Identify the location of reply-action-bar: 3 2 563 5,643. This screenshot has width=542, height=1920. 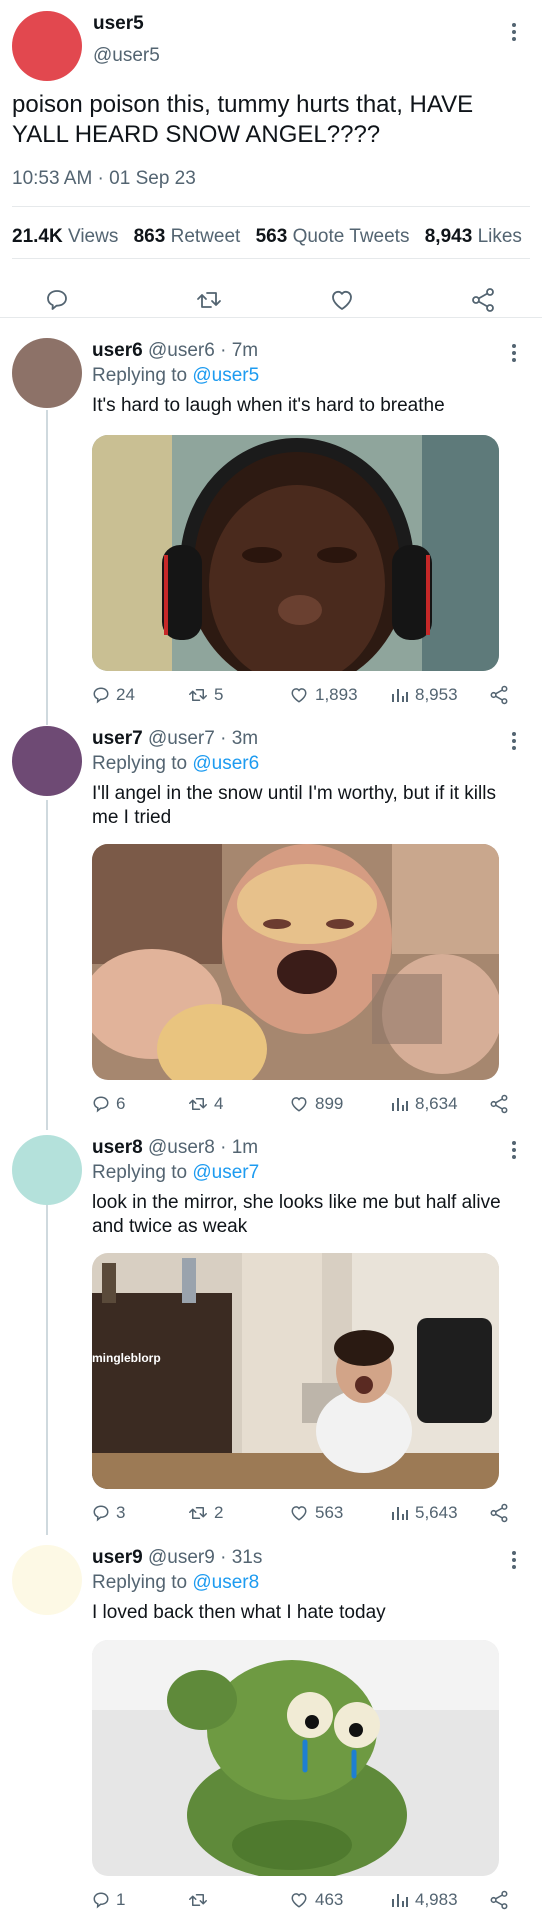
(307, 1513).